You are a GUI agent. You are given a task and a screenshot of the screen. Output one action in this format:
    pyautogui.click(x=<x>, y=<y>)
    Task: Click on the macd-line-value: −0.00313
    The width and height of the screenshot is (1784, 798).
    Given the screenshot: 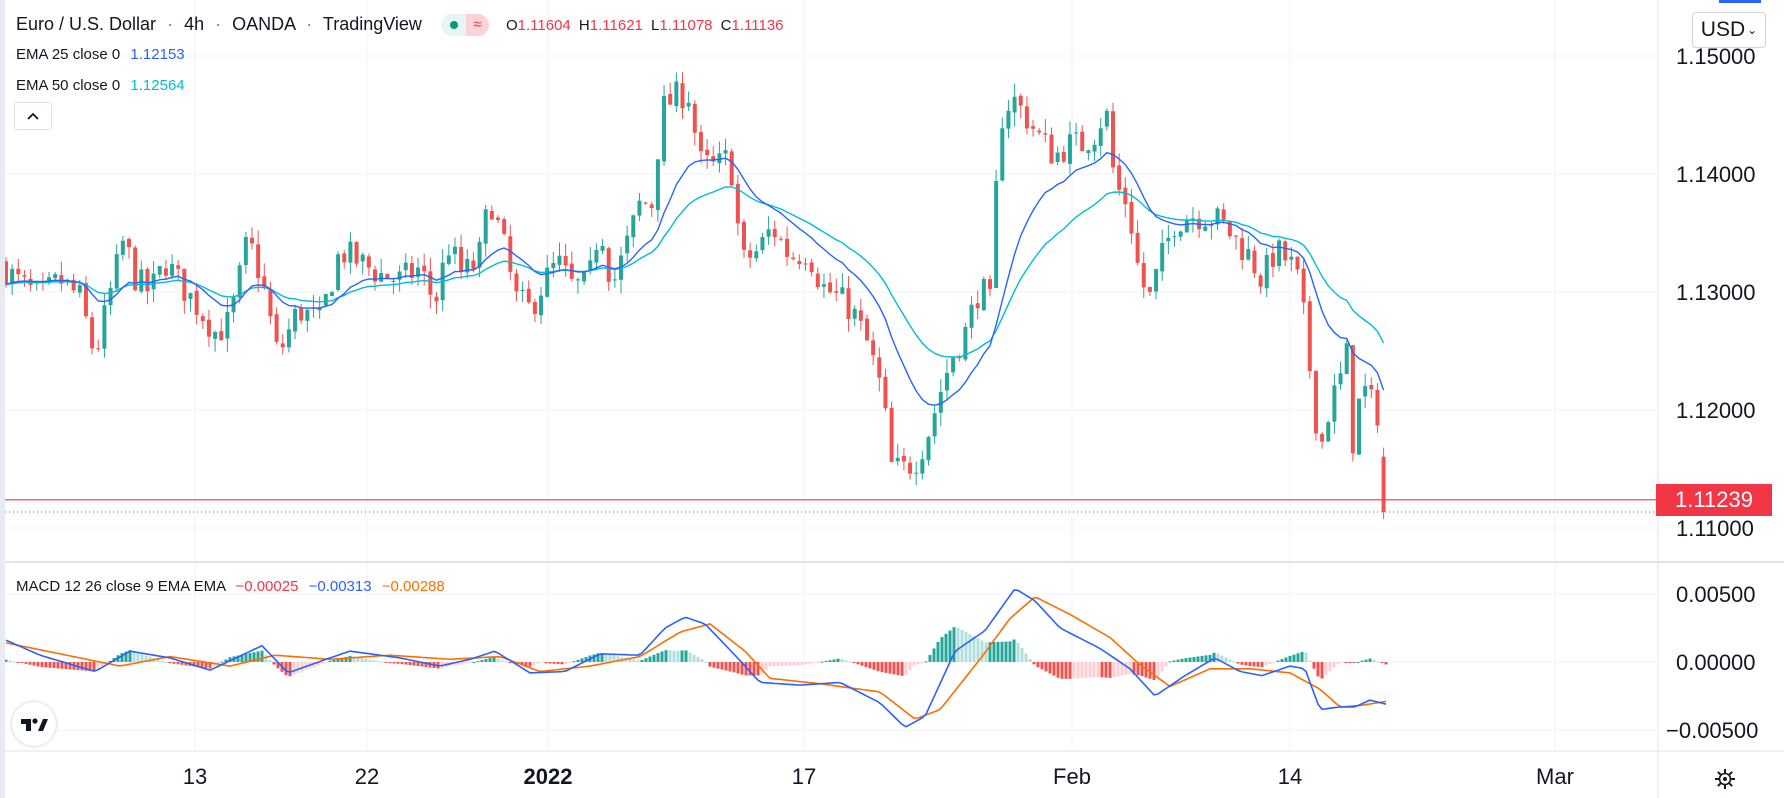 What is the action you would take?
    pyautogui.click(x=340, y=586)
    